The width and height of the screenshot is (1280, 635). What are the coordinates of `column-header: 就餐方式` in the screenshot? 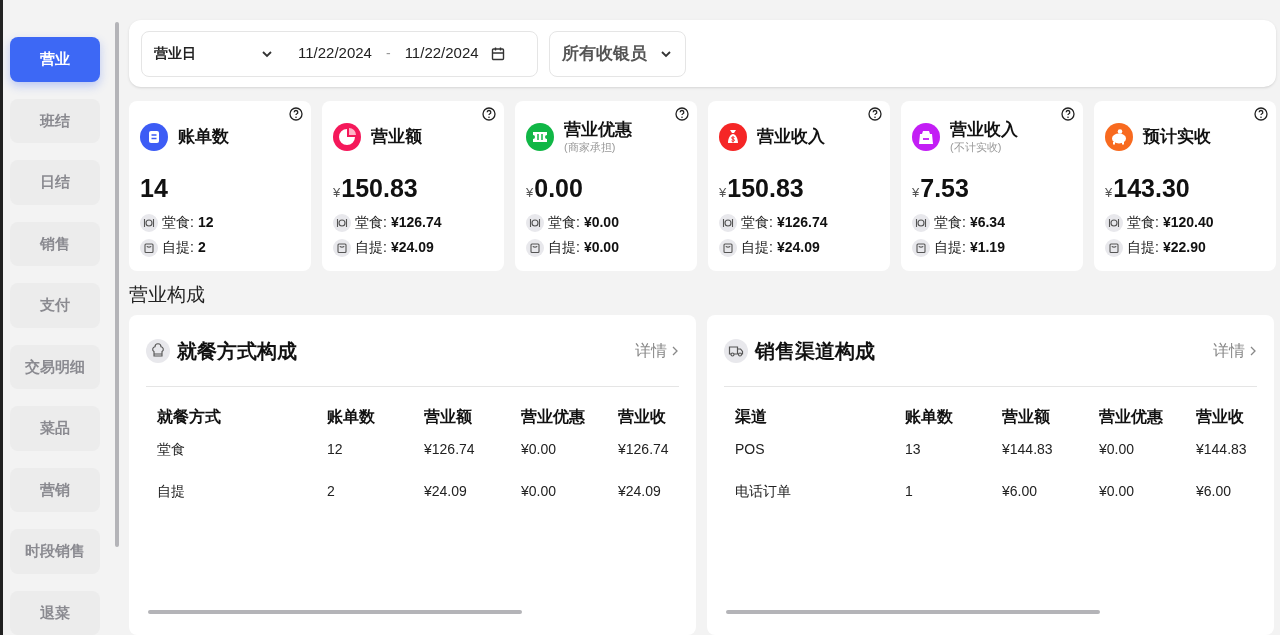 It's located at (189, 417).